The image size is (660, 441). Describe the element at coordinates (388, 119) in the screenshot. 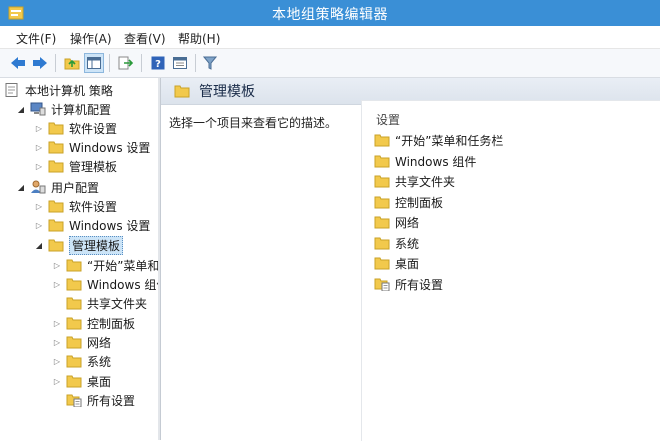

I see `column-header-setting: 设置` at that location.